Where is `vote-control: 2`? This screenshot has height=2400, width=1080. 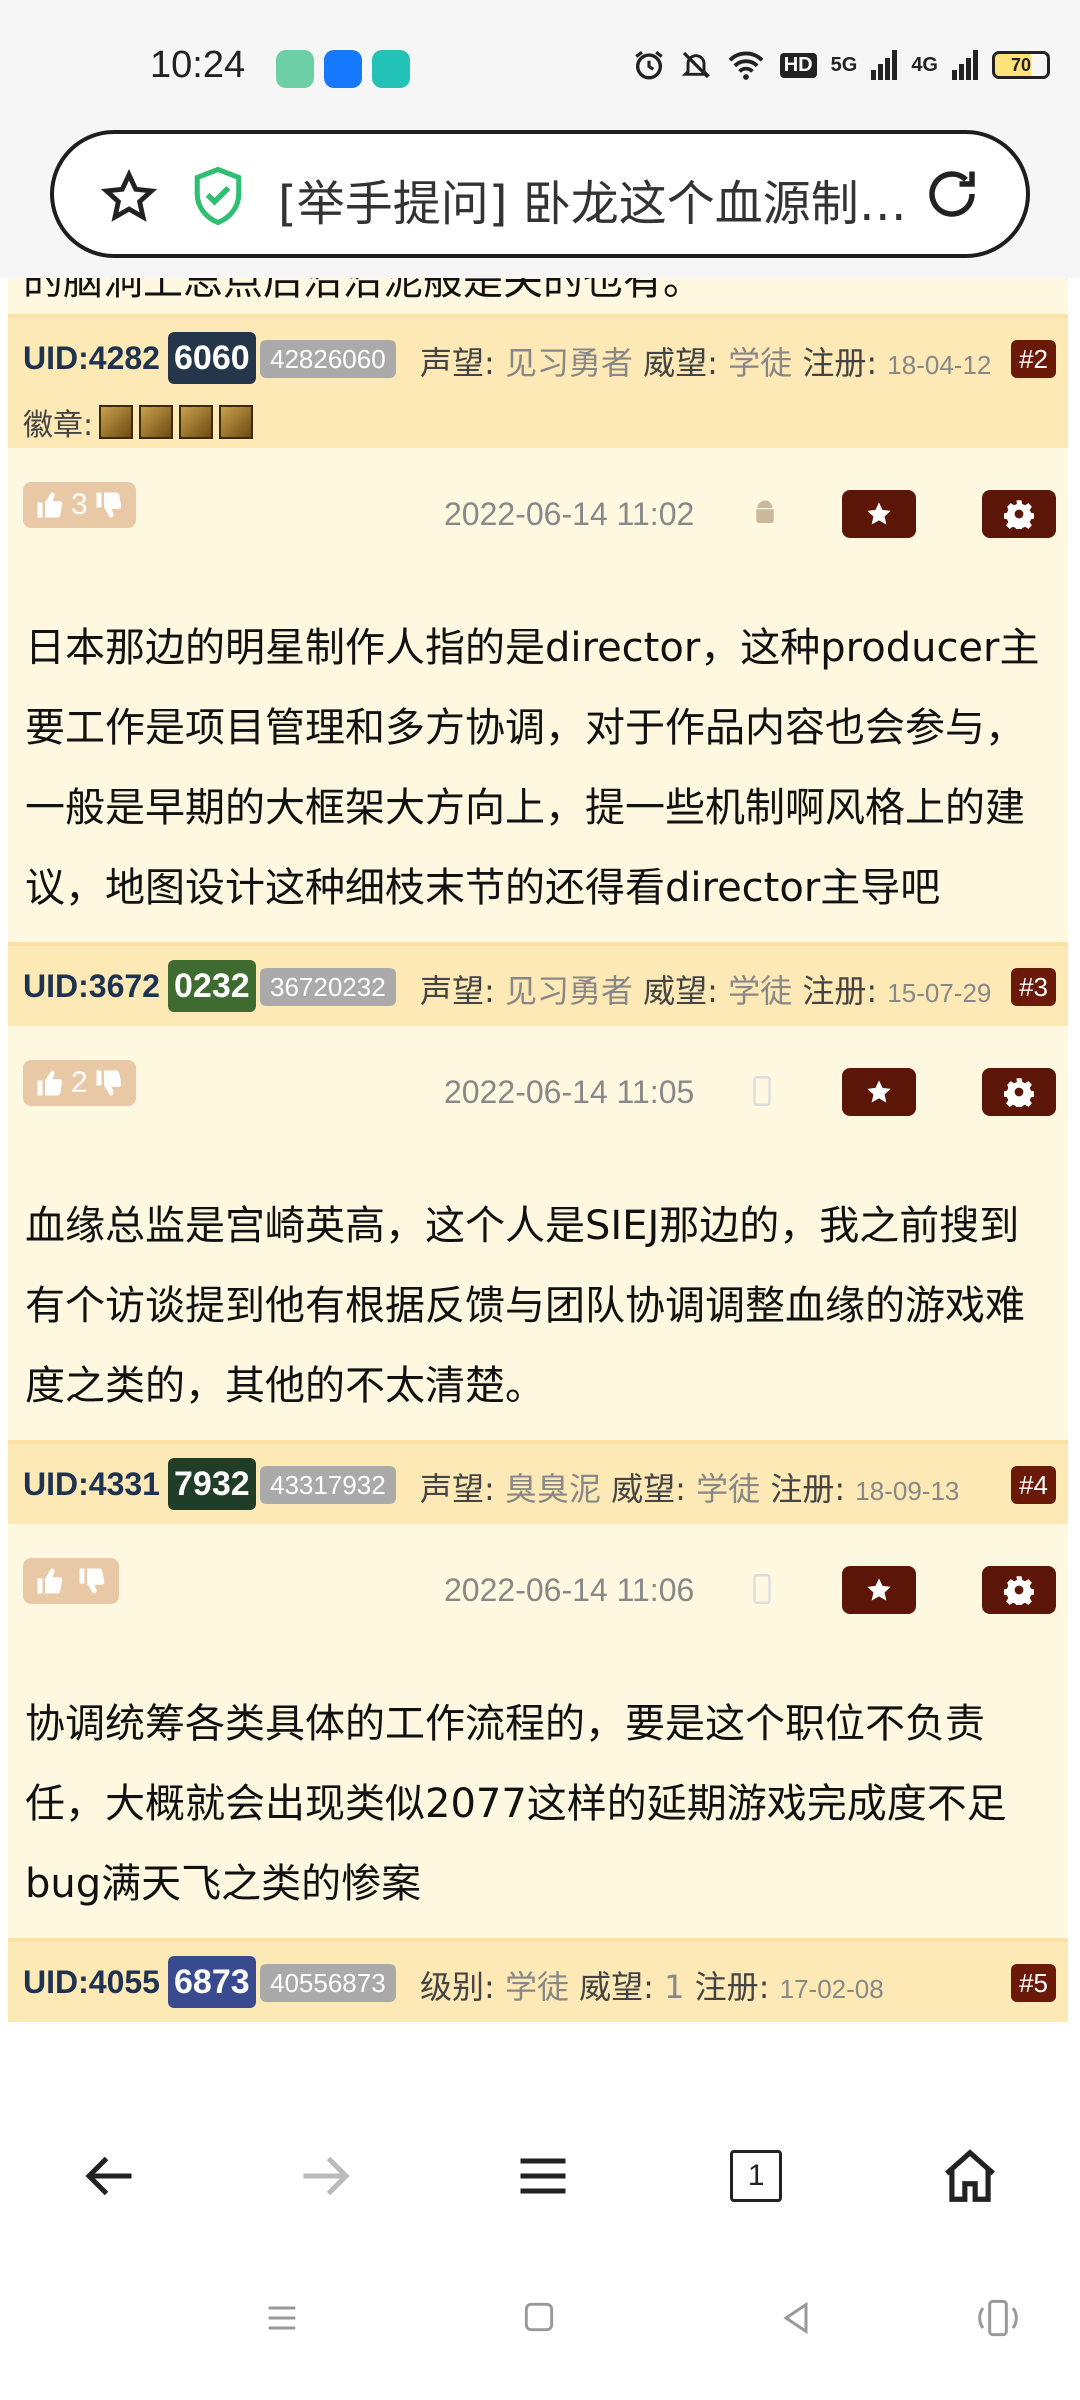
vote-control: 2 is located at coordinates (79, 1083).